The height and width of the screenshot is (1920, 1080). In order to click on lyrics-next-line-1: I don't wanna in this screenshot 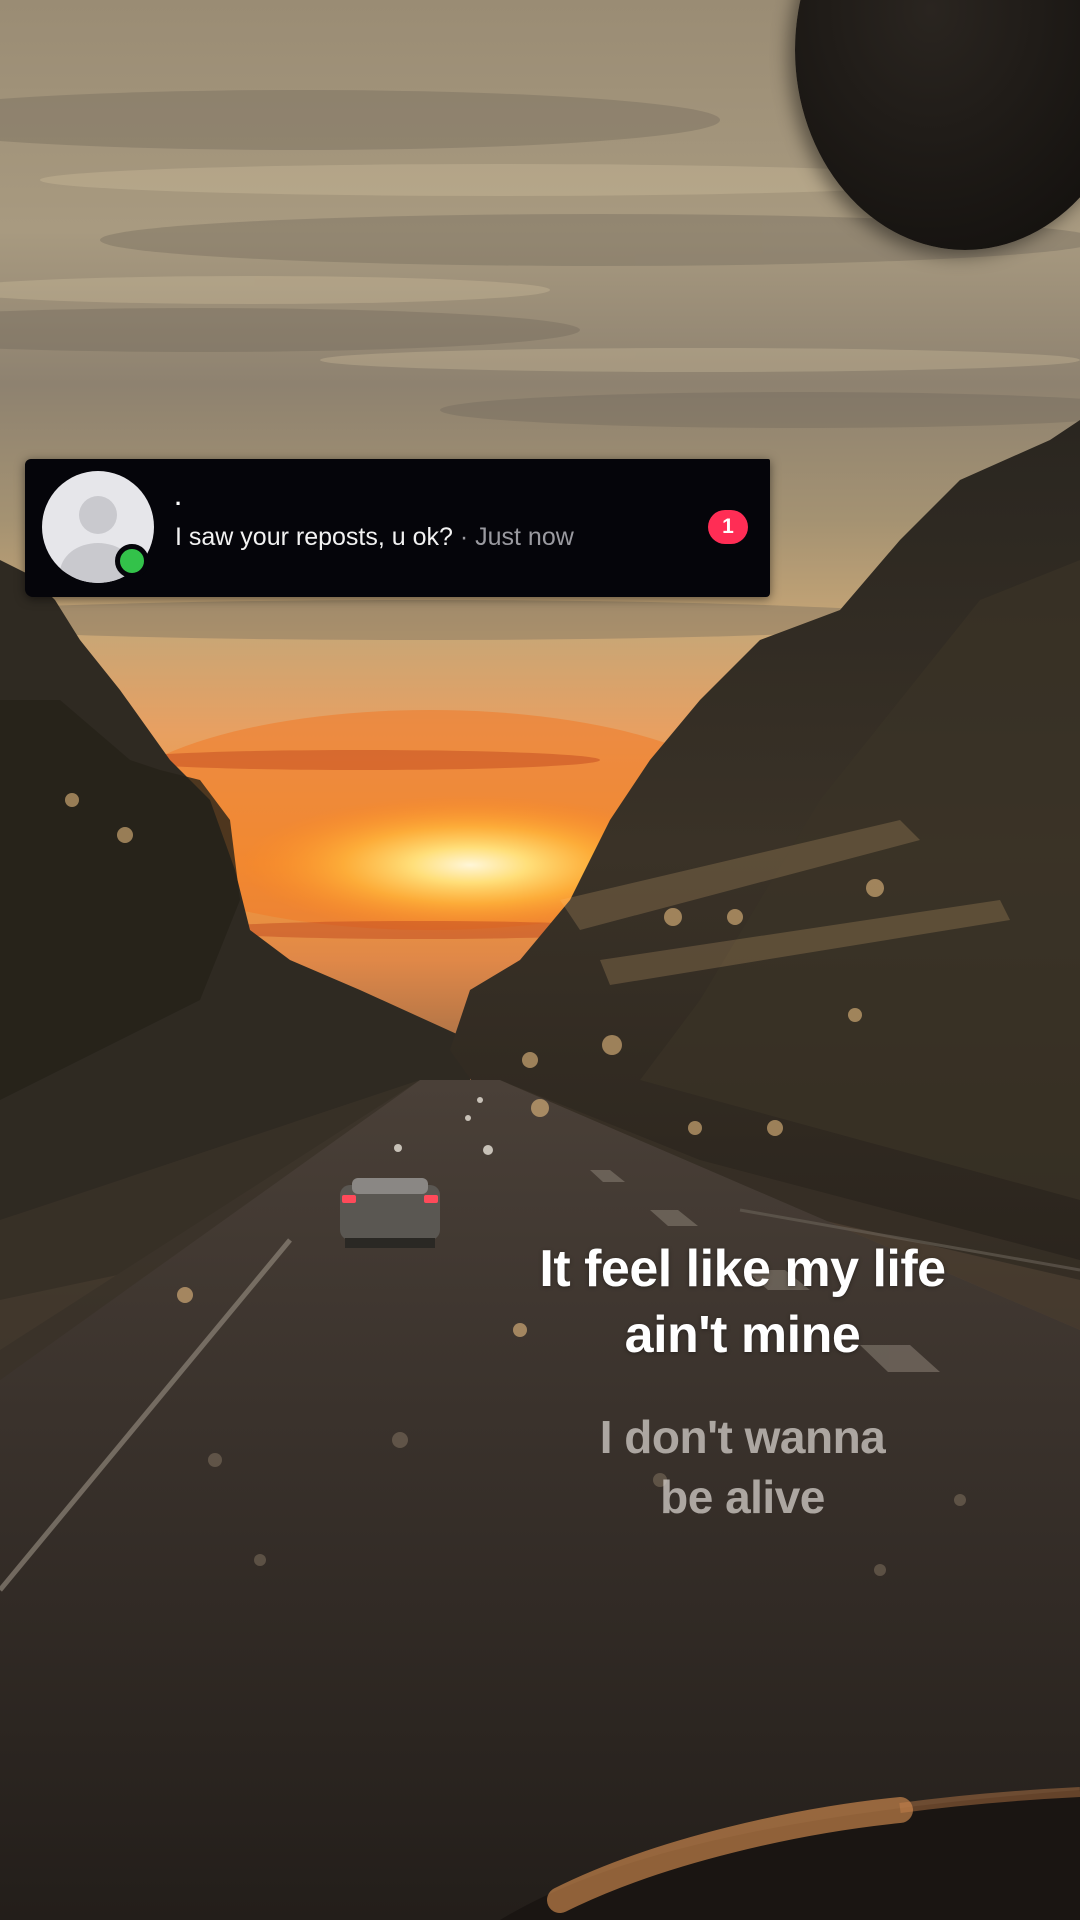, I will do `click(742, 1437)`.